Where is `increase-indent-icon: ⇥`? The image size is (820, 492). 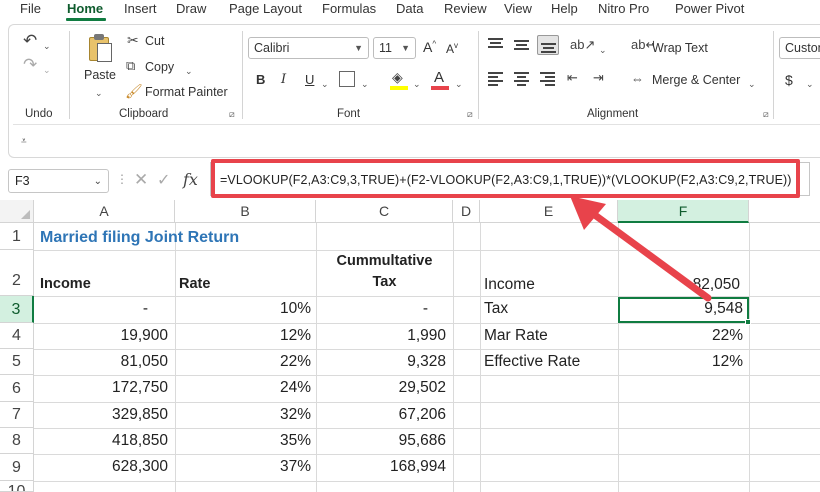
increase-indent-icon: ⇥ is located at coordinates (598, 78).